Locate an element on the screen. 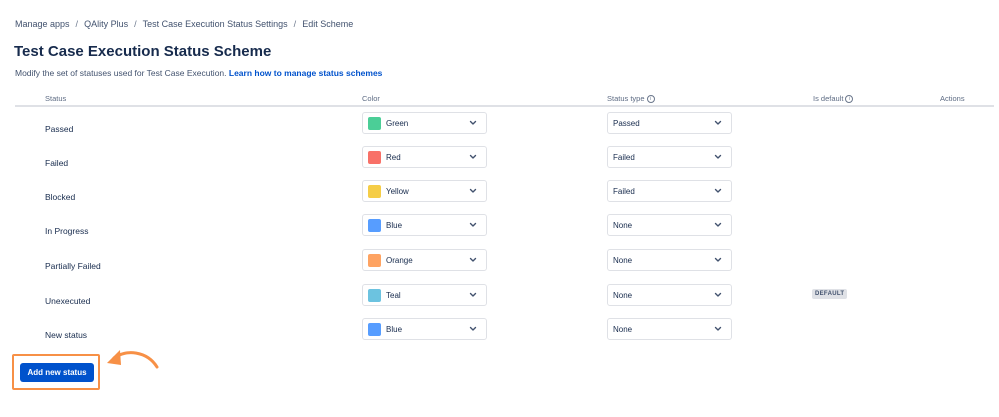  color-select-value: Orange is located at coordinates (399, 260).